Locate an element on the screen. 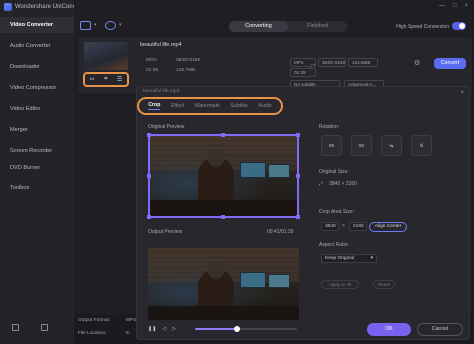 The image size is (474, 344). list-icon: ☰ is located at coordinates (119, 79).